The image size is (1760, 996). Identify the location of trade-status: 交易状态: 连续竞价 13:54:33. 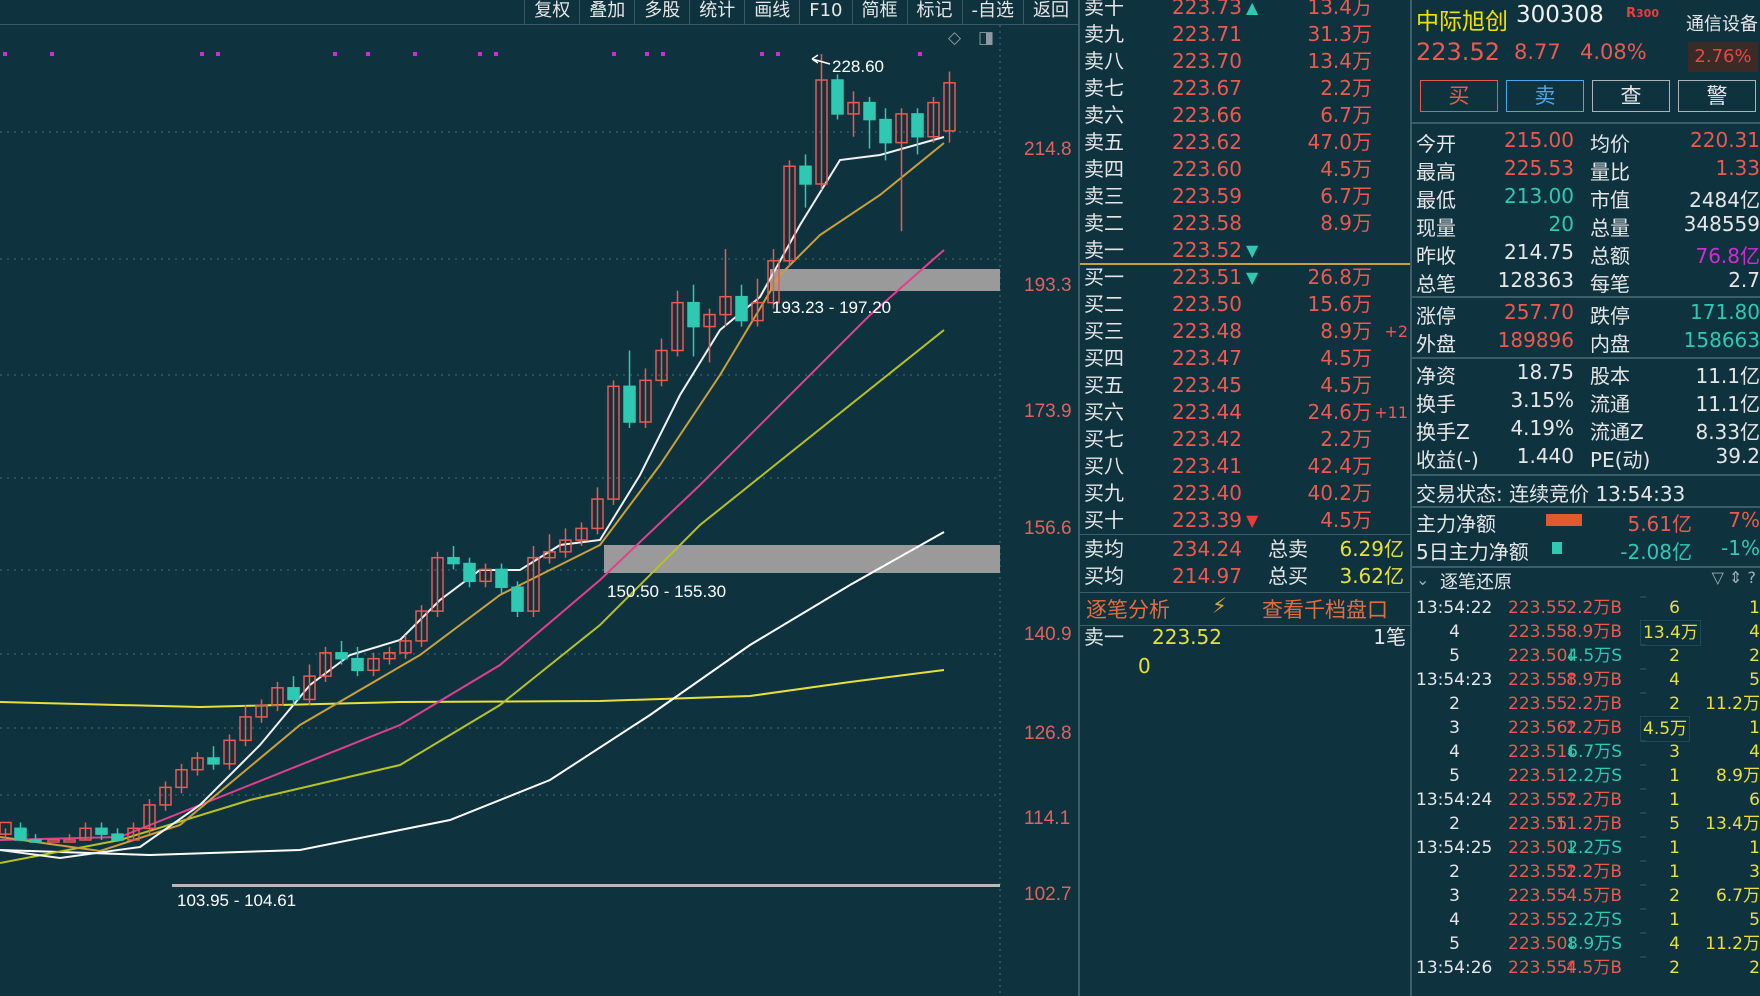
(1551, 494).